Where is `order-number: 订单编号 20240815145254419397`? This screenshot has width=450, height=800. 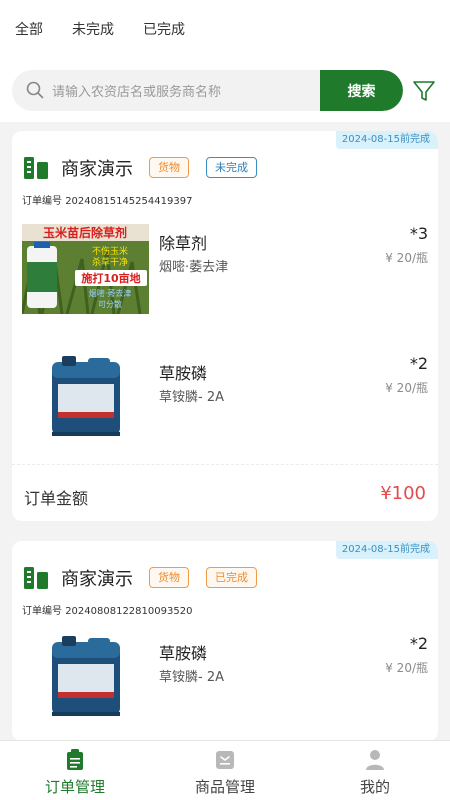 order-number: 订单编号 20240815145254419397 is located at coordinates (107, 199).